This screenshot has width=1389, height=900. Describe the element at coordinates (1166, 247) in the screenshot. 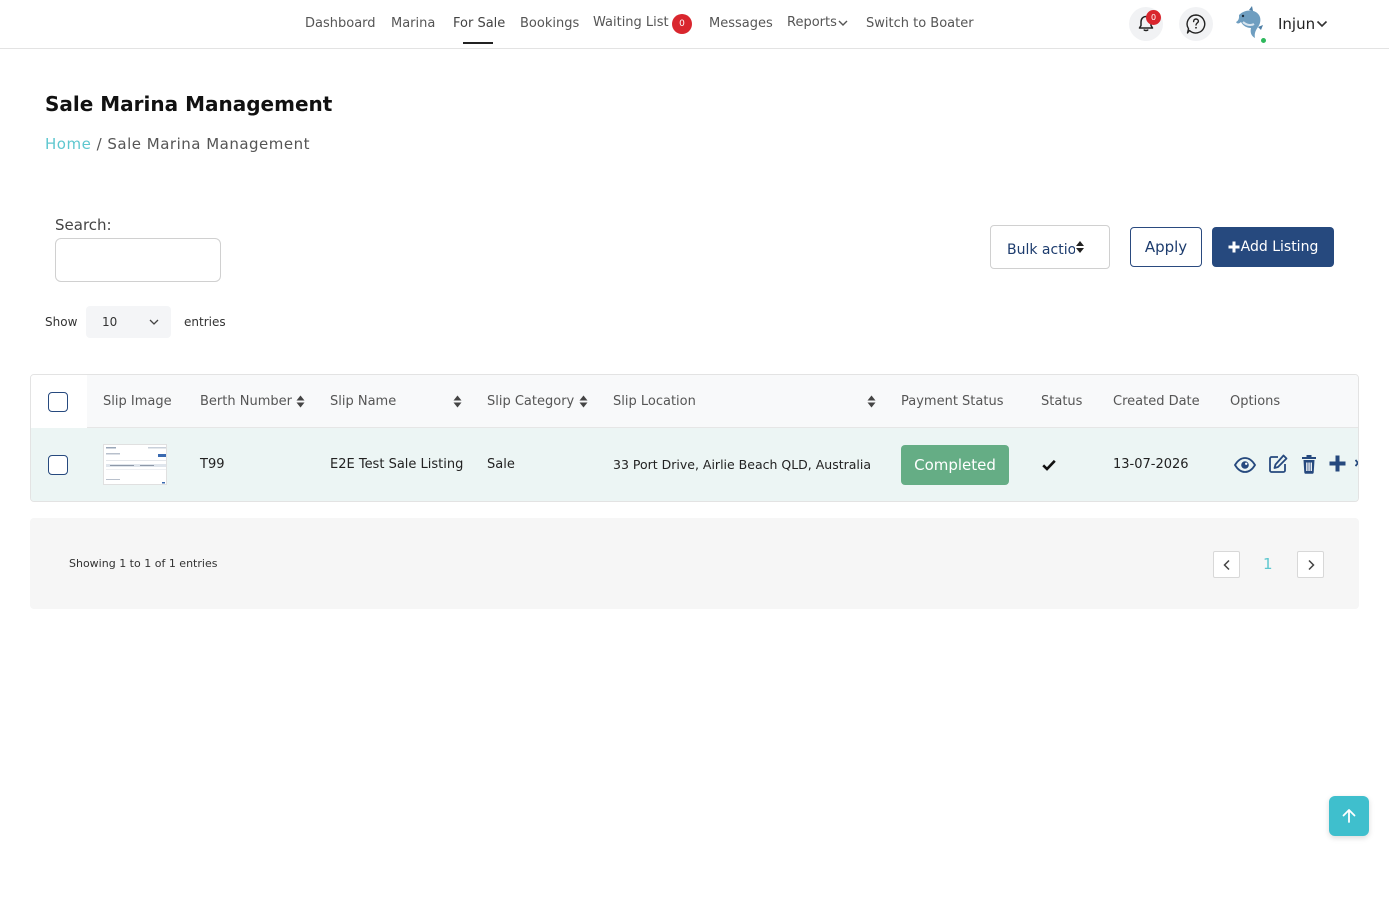

I see `apply-button: Apply` at that location.